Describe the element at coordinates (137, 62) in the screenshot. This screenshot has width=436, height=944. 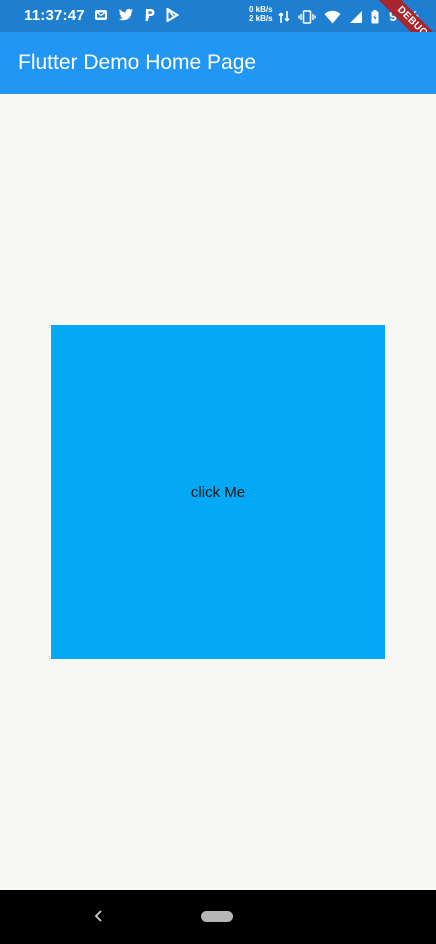
I see `app-title: Flutter Demo Home Page` at that location.